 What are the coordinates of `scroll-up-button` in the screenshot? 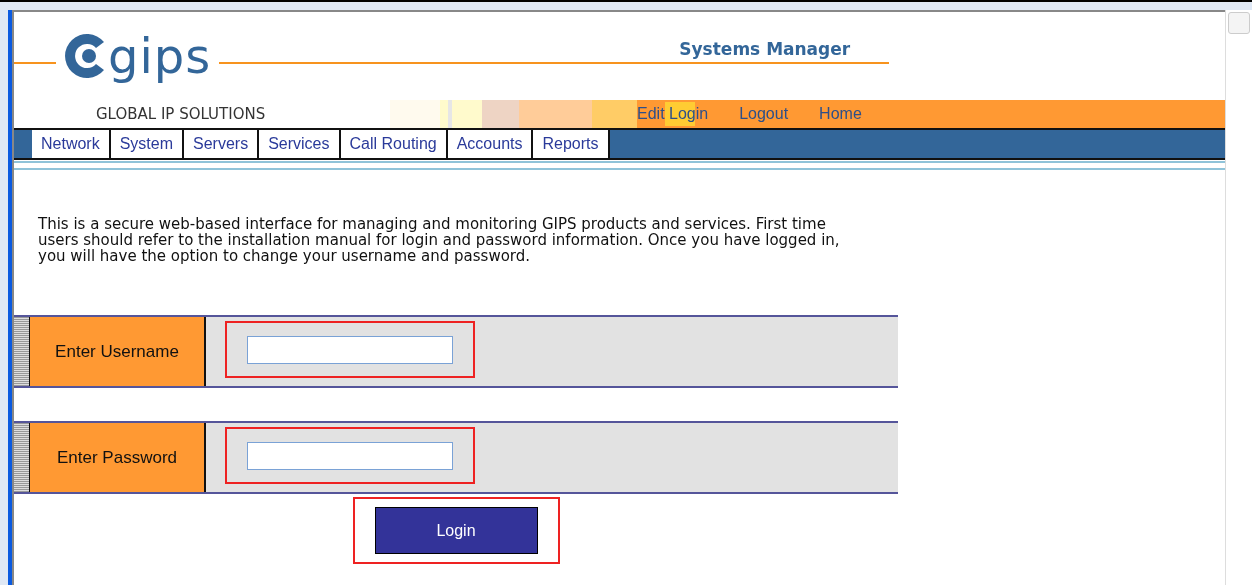 It's located at (1239, 23).